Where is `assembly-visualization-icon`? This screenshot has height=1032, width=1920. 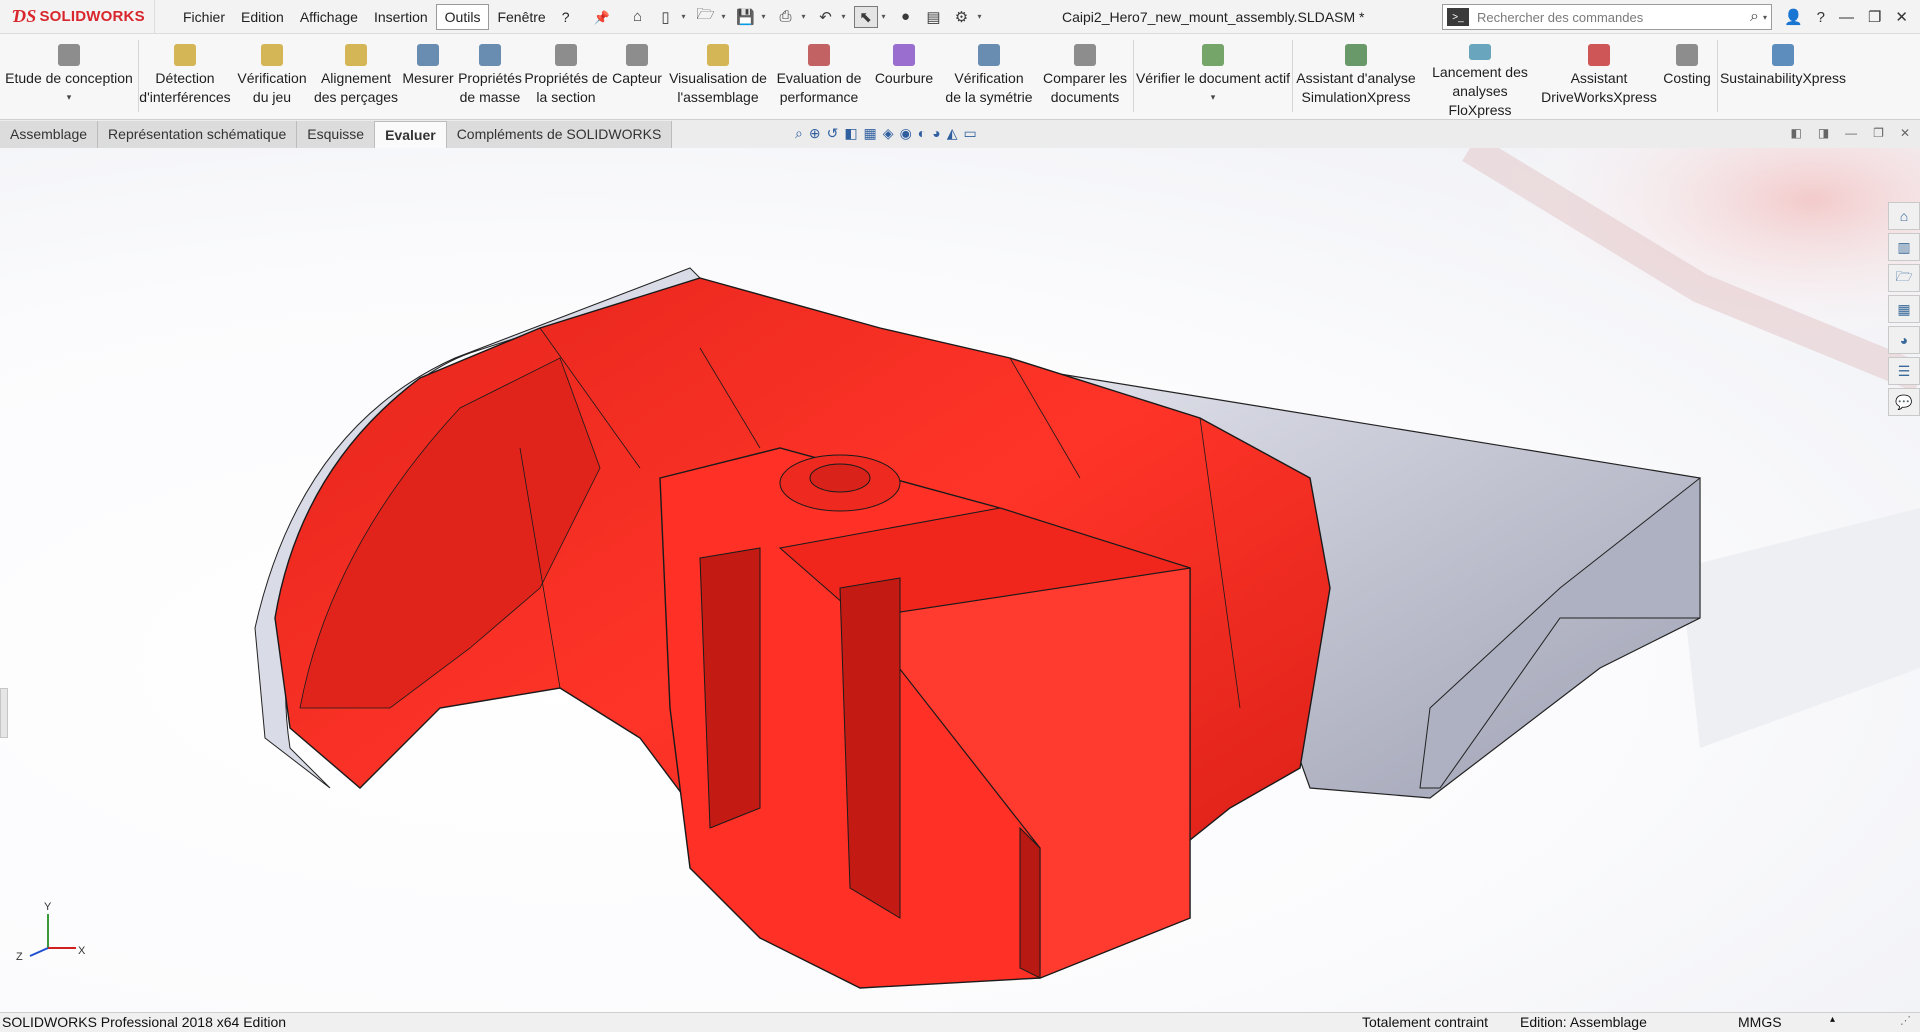
assembly-visualization-icon is located at coordinates (718, 55).